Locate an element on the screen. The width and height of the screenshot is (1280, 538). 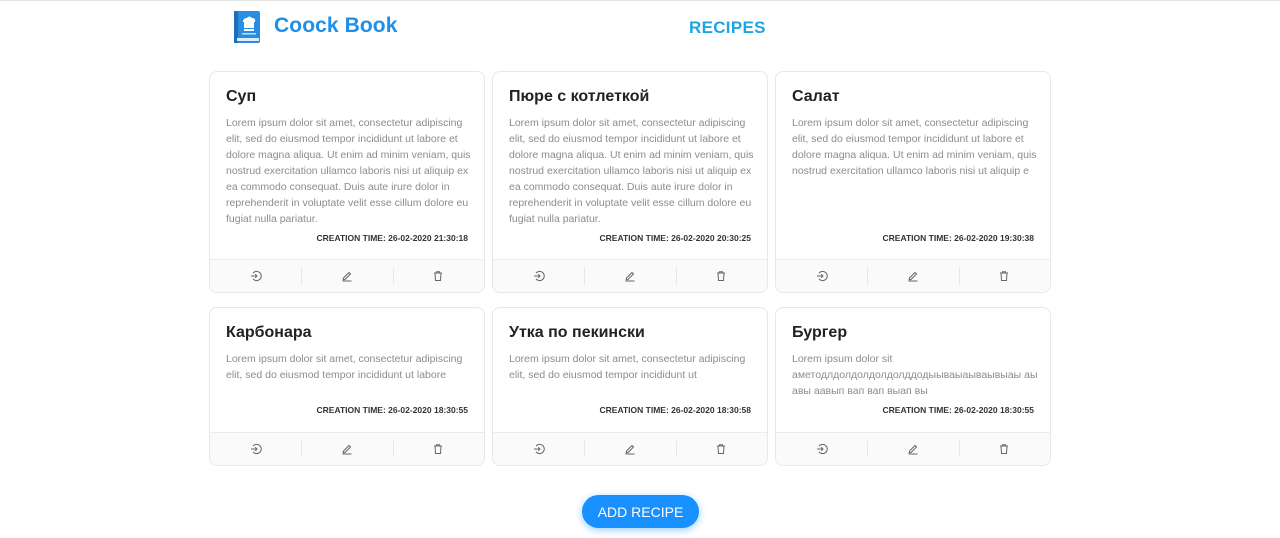
header: Coock Book RECIPES is located at coordinates (640, 28).